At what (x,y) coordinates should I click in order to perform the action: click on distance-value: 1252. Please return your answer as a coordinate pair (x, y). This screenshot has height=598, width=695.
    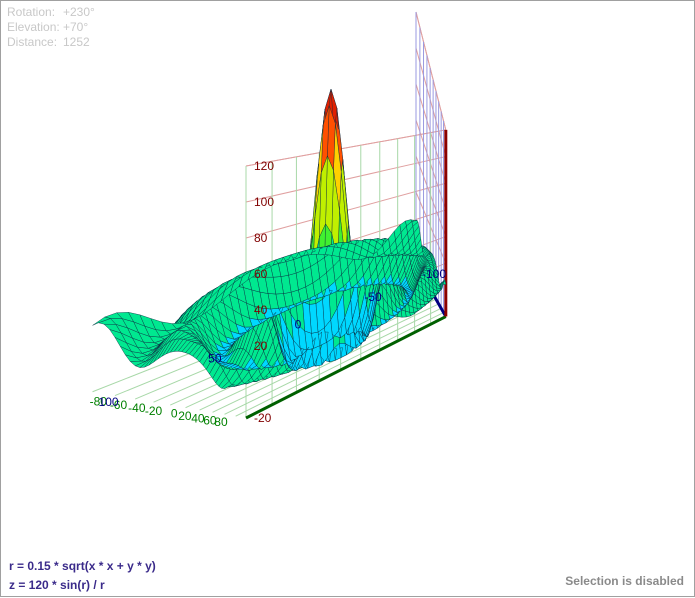
    Looking at the image, I should click on (76, 42).